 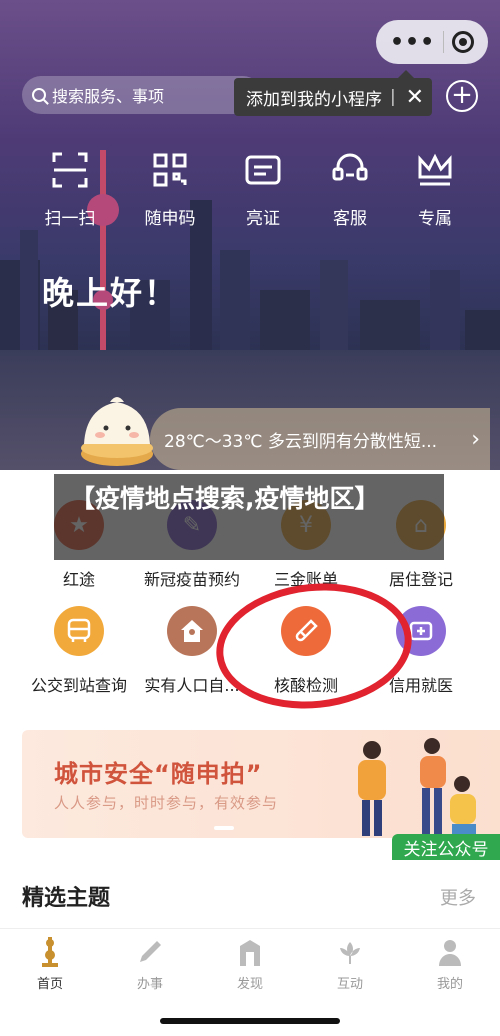 I want to click on quick-action-label: 亮证, so click(x=263, y=219).